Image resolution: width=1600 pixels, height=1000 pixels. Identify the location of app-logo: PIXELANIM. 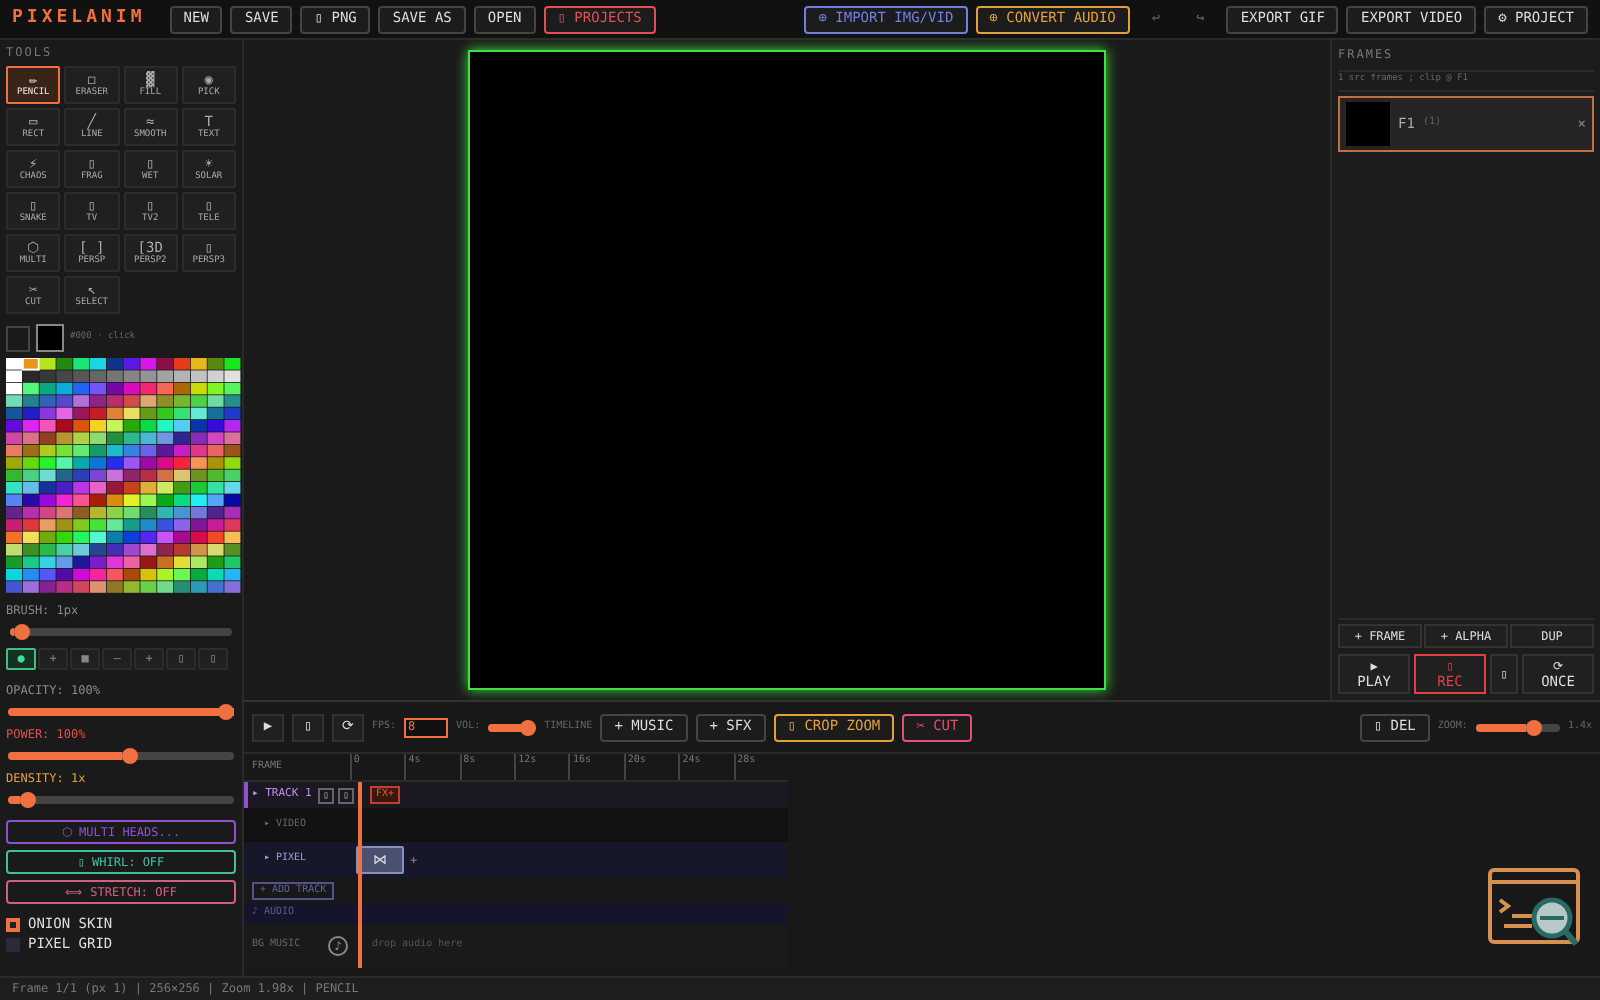
(79, 18).